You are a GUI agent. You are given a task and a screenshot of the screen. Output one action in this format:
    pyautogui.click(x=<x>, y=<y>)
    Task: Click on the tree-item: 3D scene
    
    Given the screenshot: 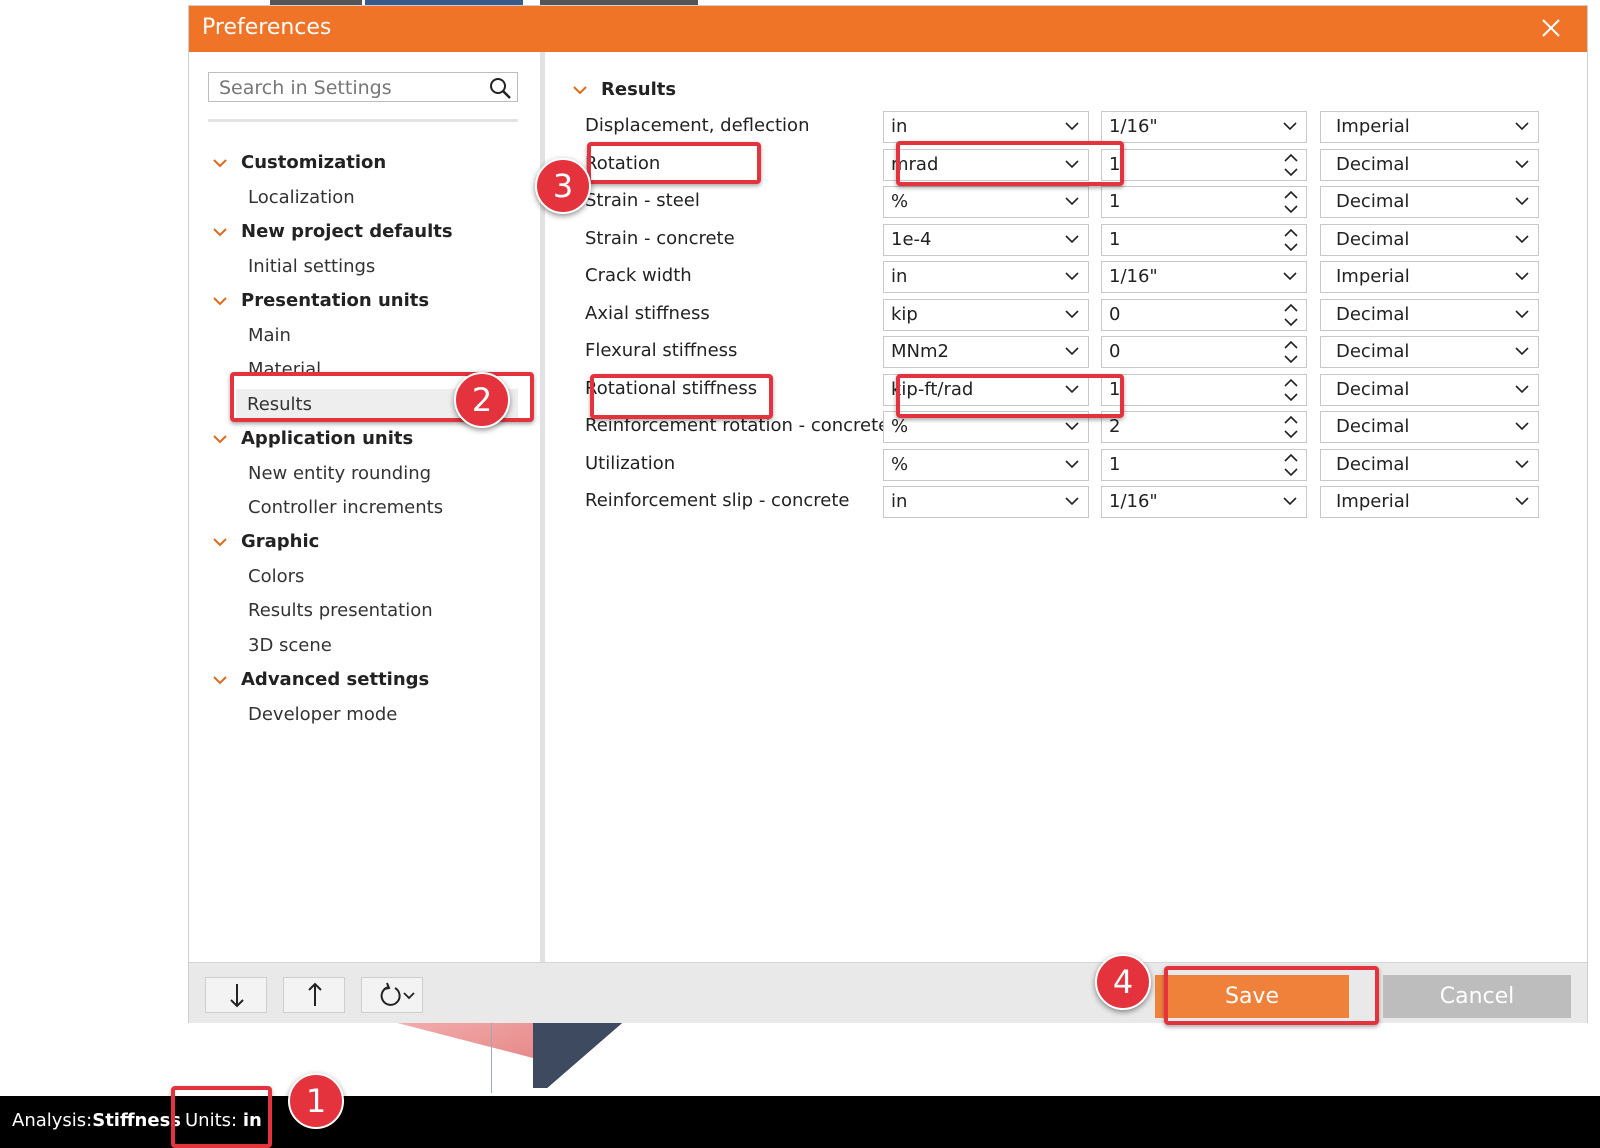 What is the action you would take?
    pyautogui.click(x=290, y=645)
    